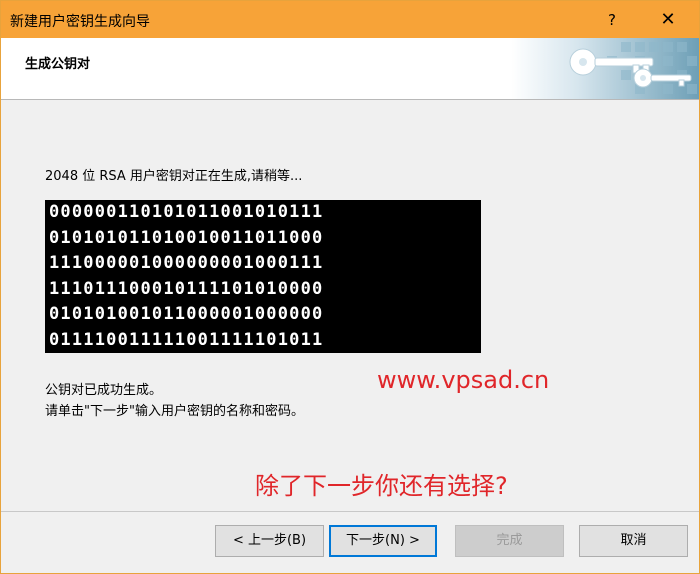 The width and height of the screenshot is (700, 574). What do you see at coordinates (633, 541) in the screenshot?
I see `cancel-button: 取消` at bounding box center [633, 541].